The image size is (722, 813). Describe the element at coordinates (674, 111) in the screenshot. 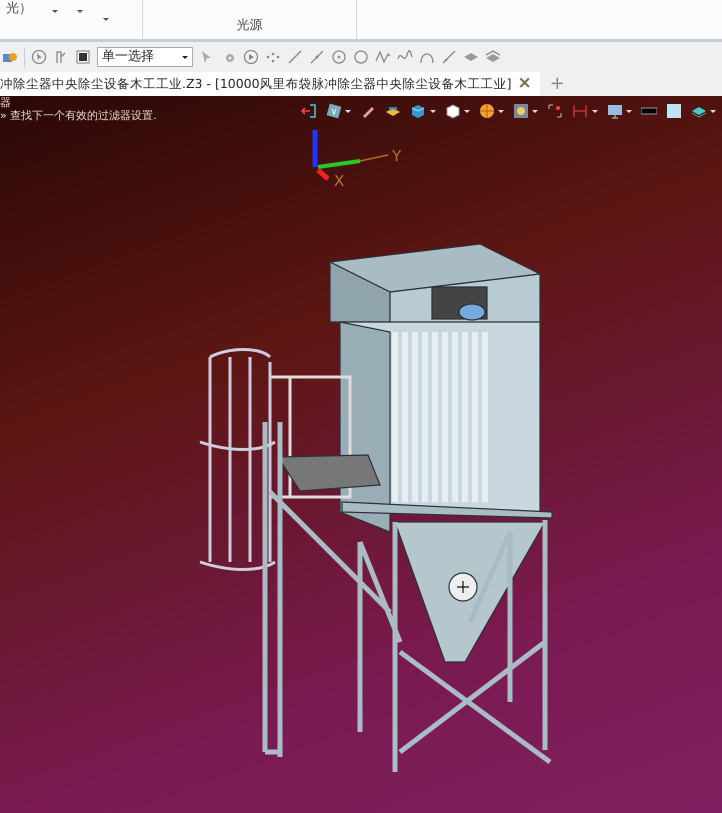

I see `color-swatch-icon` at that location.